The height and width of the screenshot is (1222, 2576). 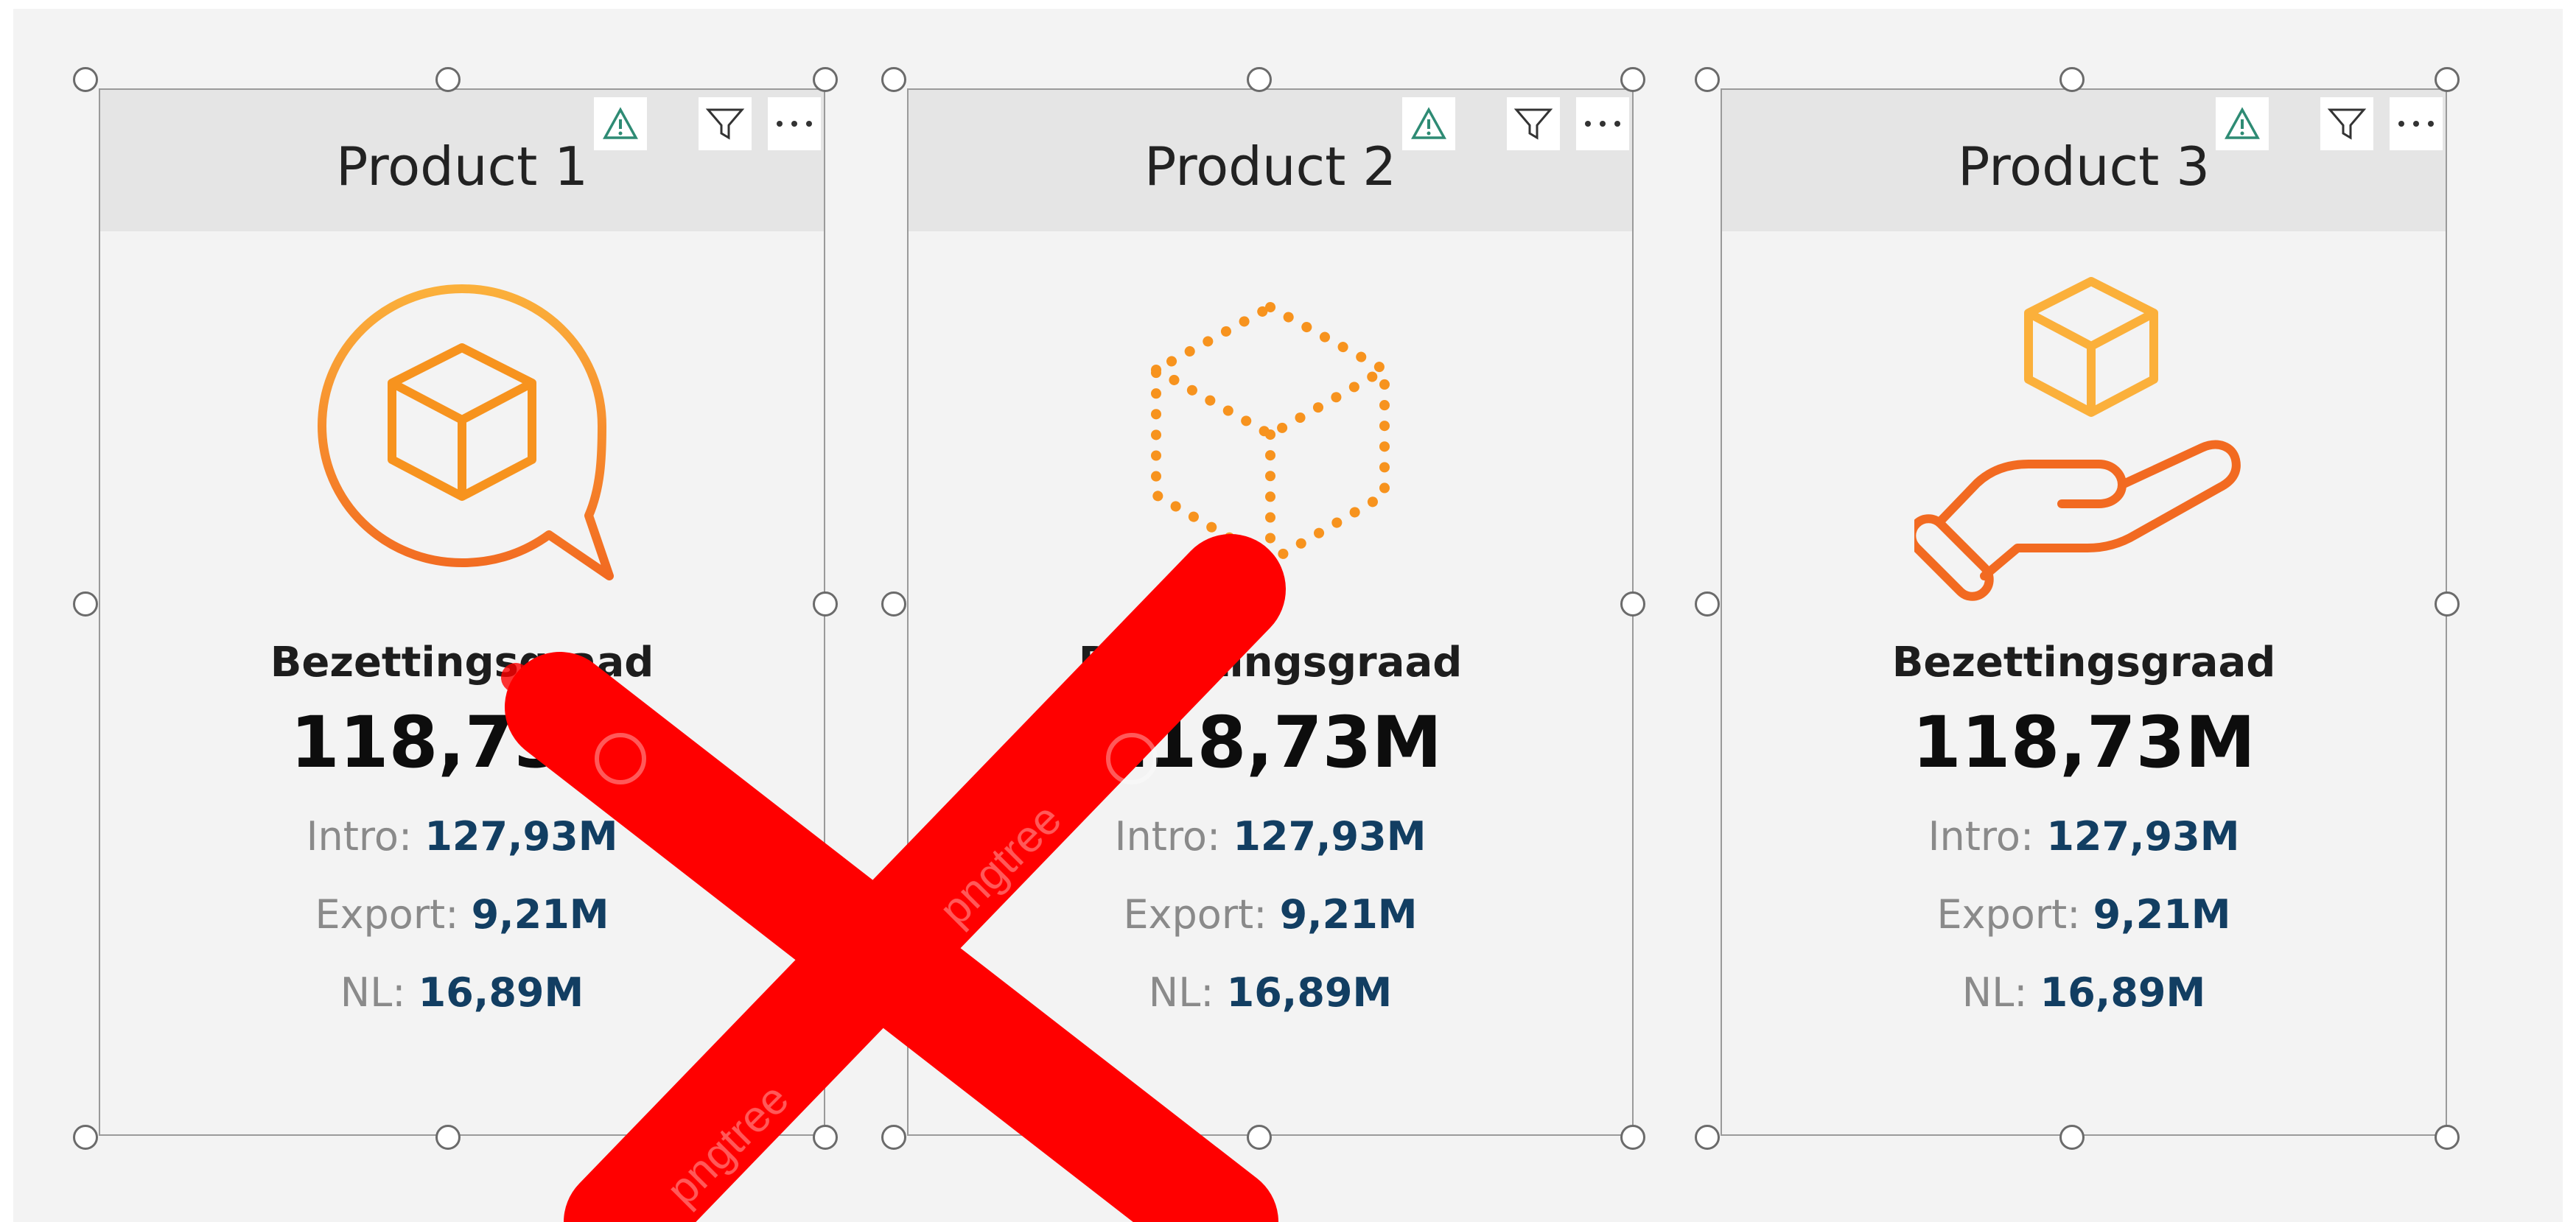 I want to click on hand-holding-cube-icon, so click(x=2084, y=473).